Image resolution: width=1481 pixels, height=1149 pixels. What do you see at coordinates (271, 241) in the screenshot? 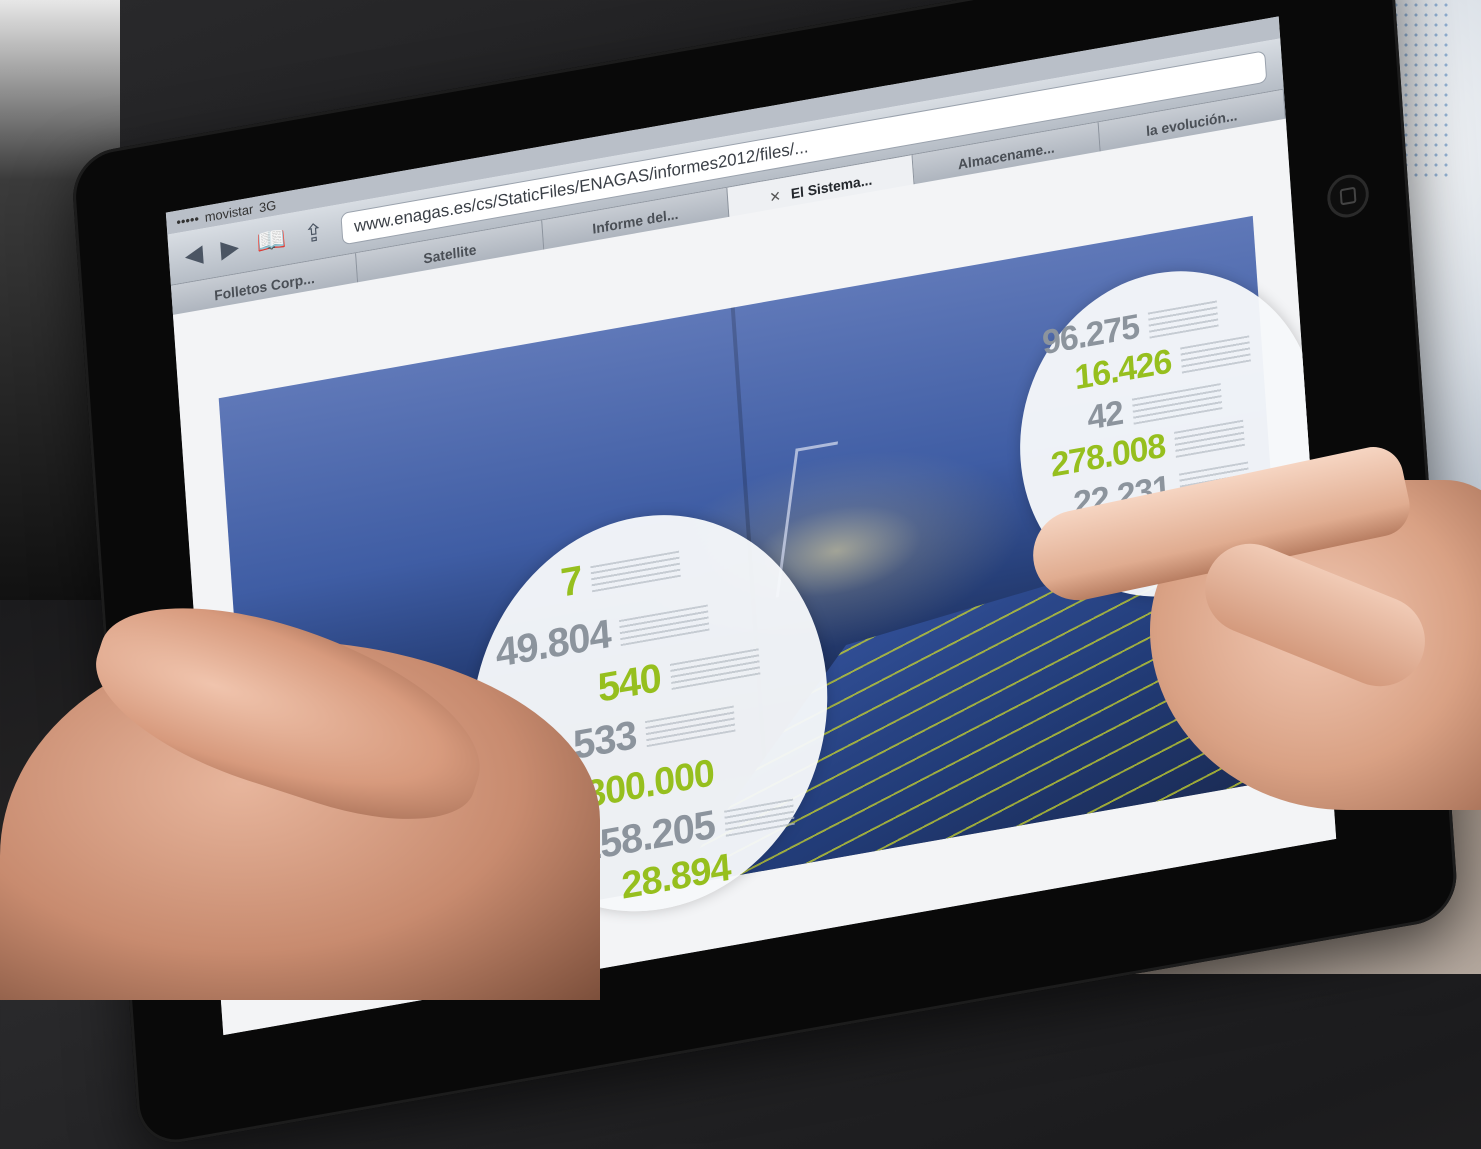
I see `bookmarks-icon: 📖` at bounding box center [271, 241].